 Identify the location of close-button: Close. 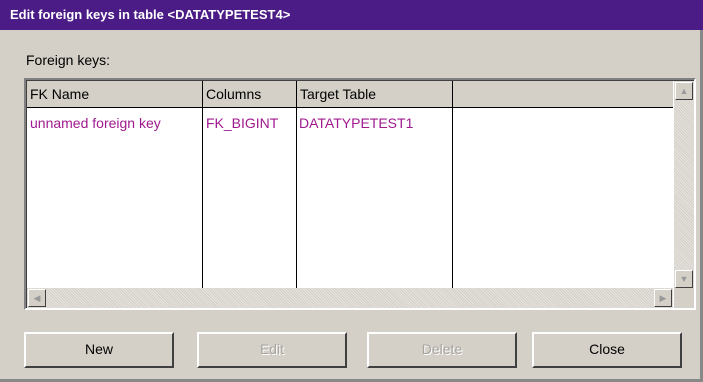
(607, 350).